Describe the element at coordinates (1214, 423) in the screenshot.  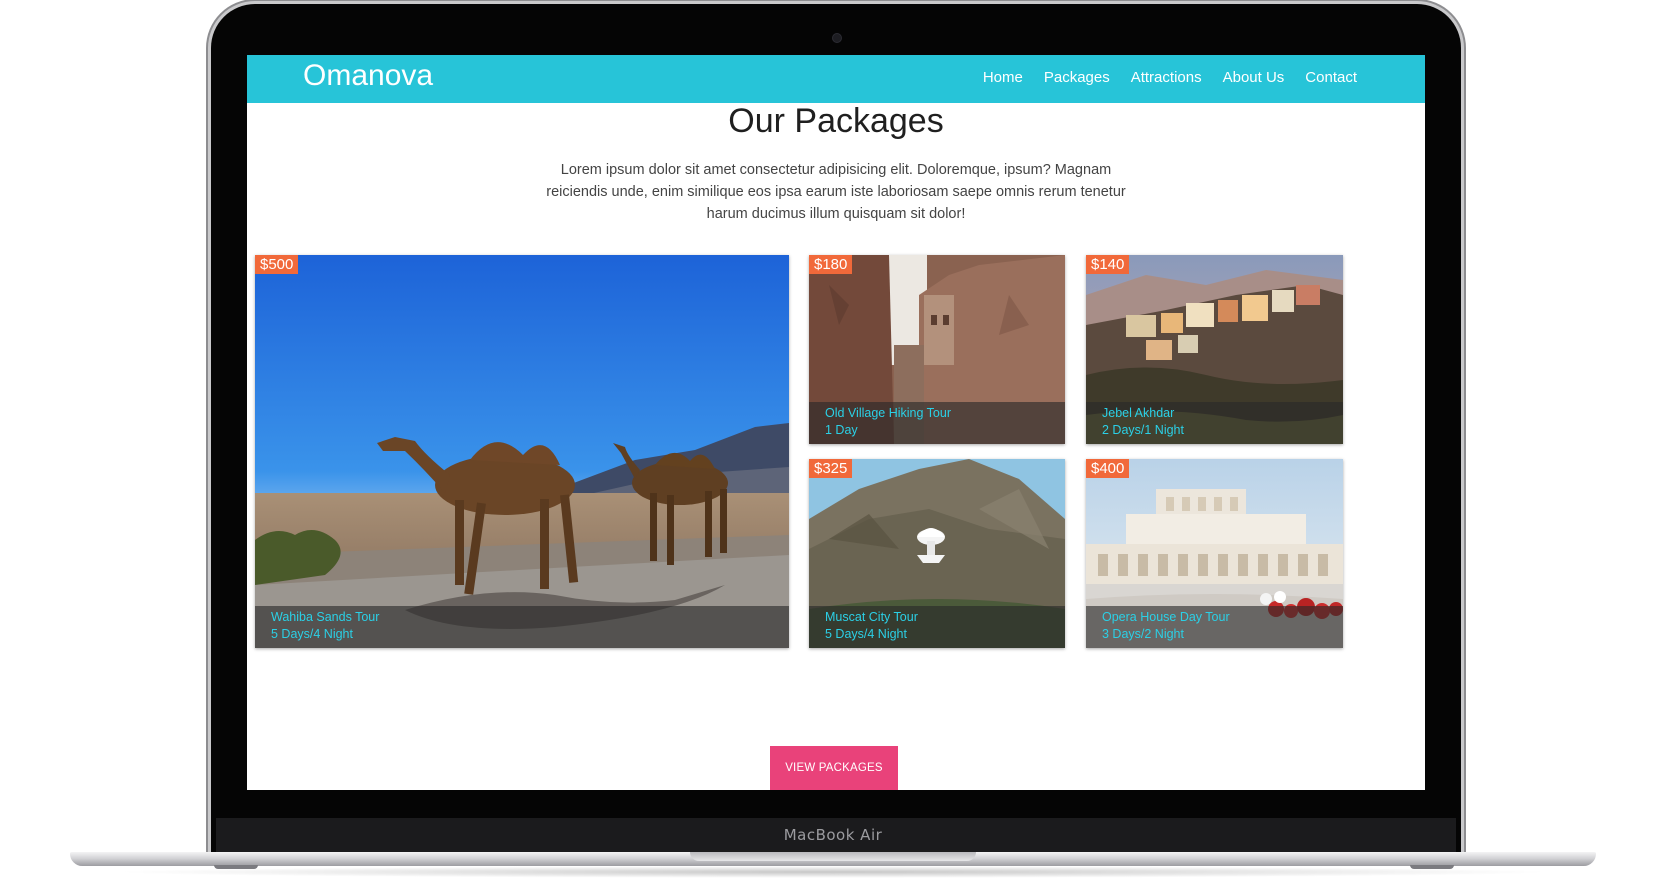
I see `card-caption: Jebel Akhdar 2 Days/1 Night` at that location.